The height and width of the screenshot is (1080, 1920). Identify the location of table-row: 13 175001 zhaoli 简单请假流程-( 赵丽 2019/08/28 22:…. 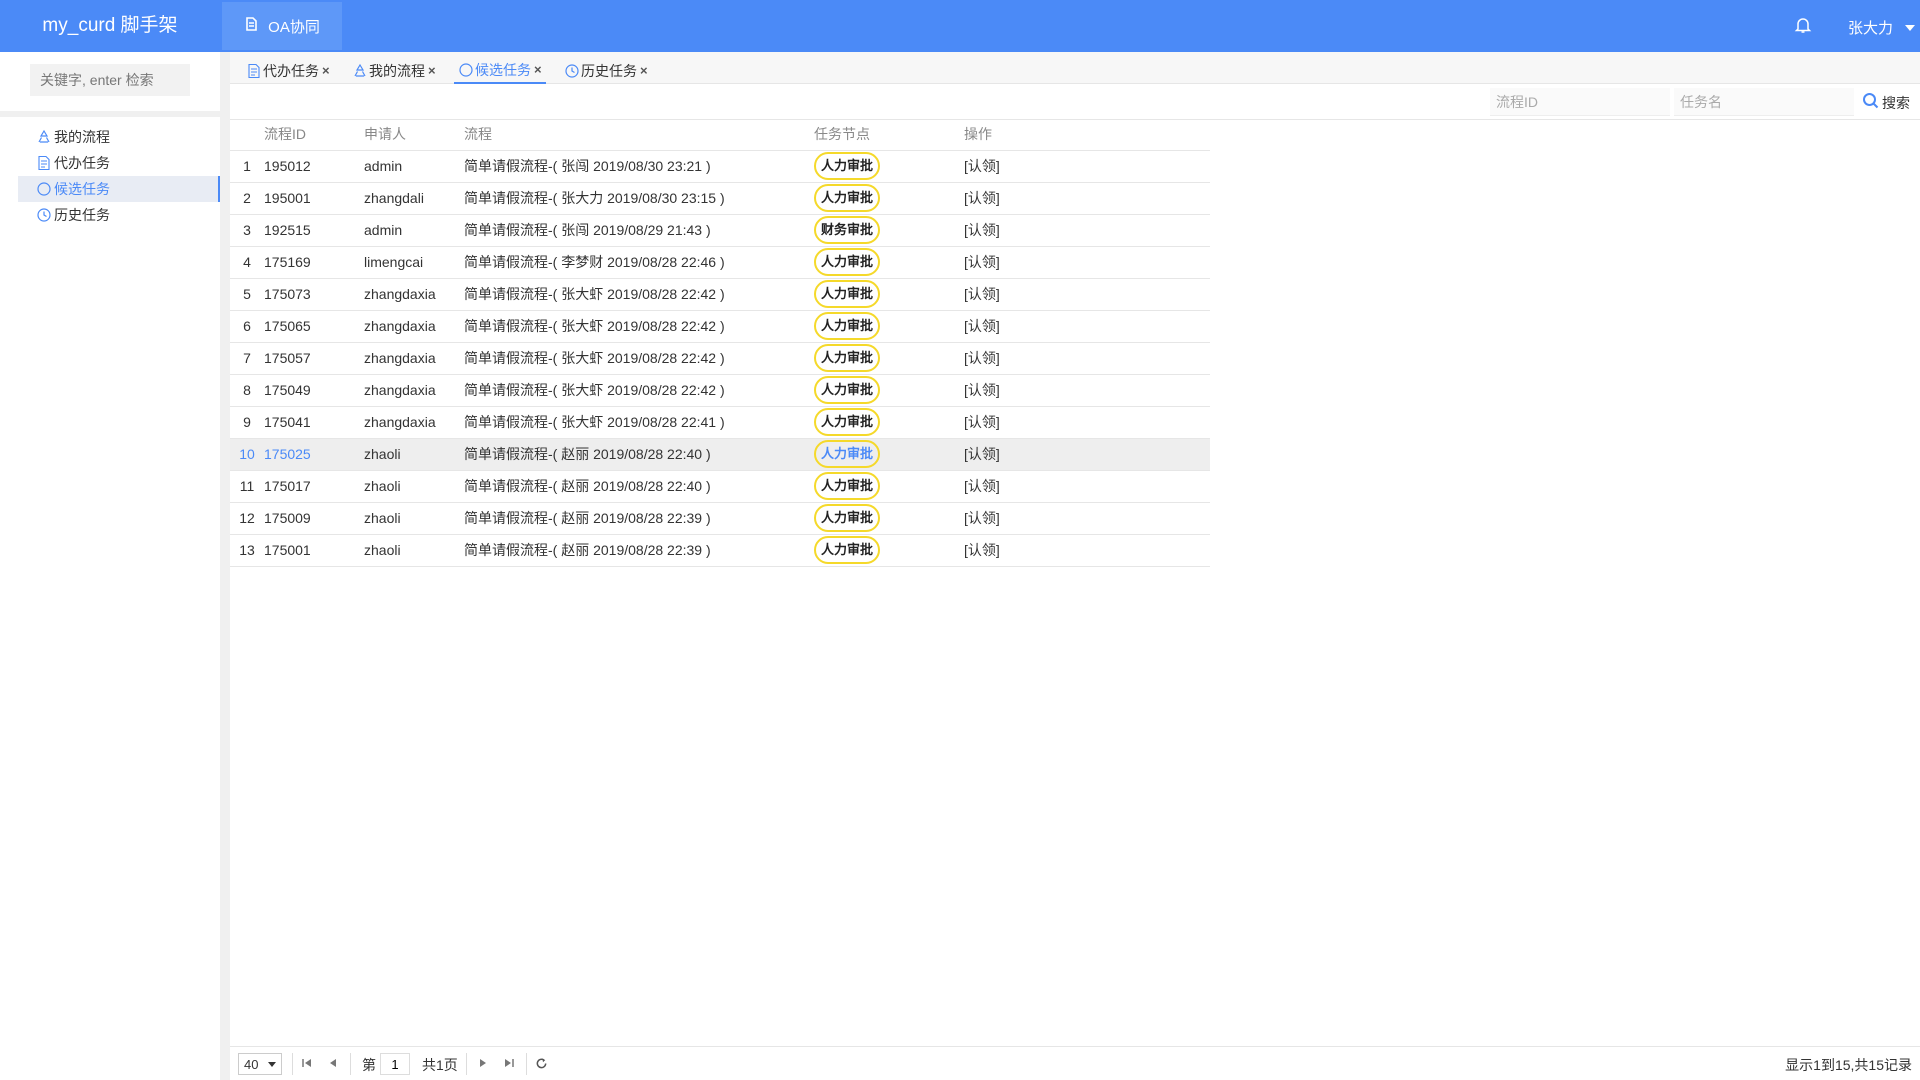
(720, 550).